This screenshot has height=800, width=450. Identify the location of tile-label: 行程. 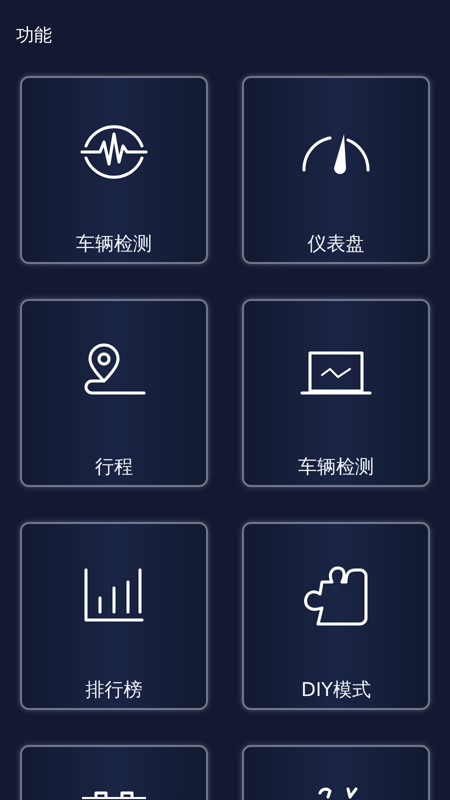
(114, 467).